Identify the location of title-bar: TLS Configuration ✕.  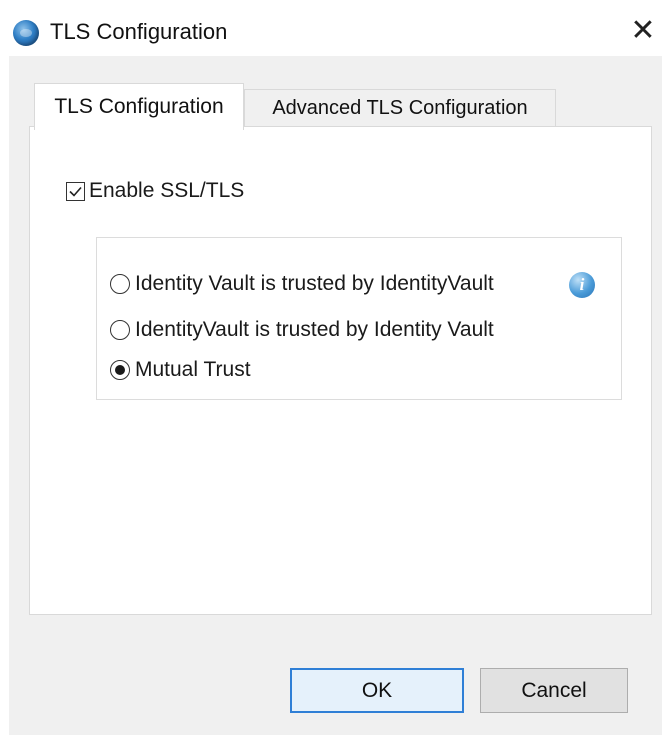
(335, 32).